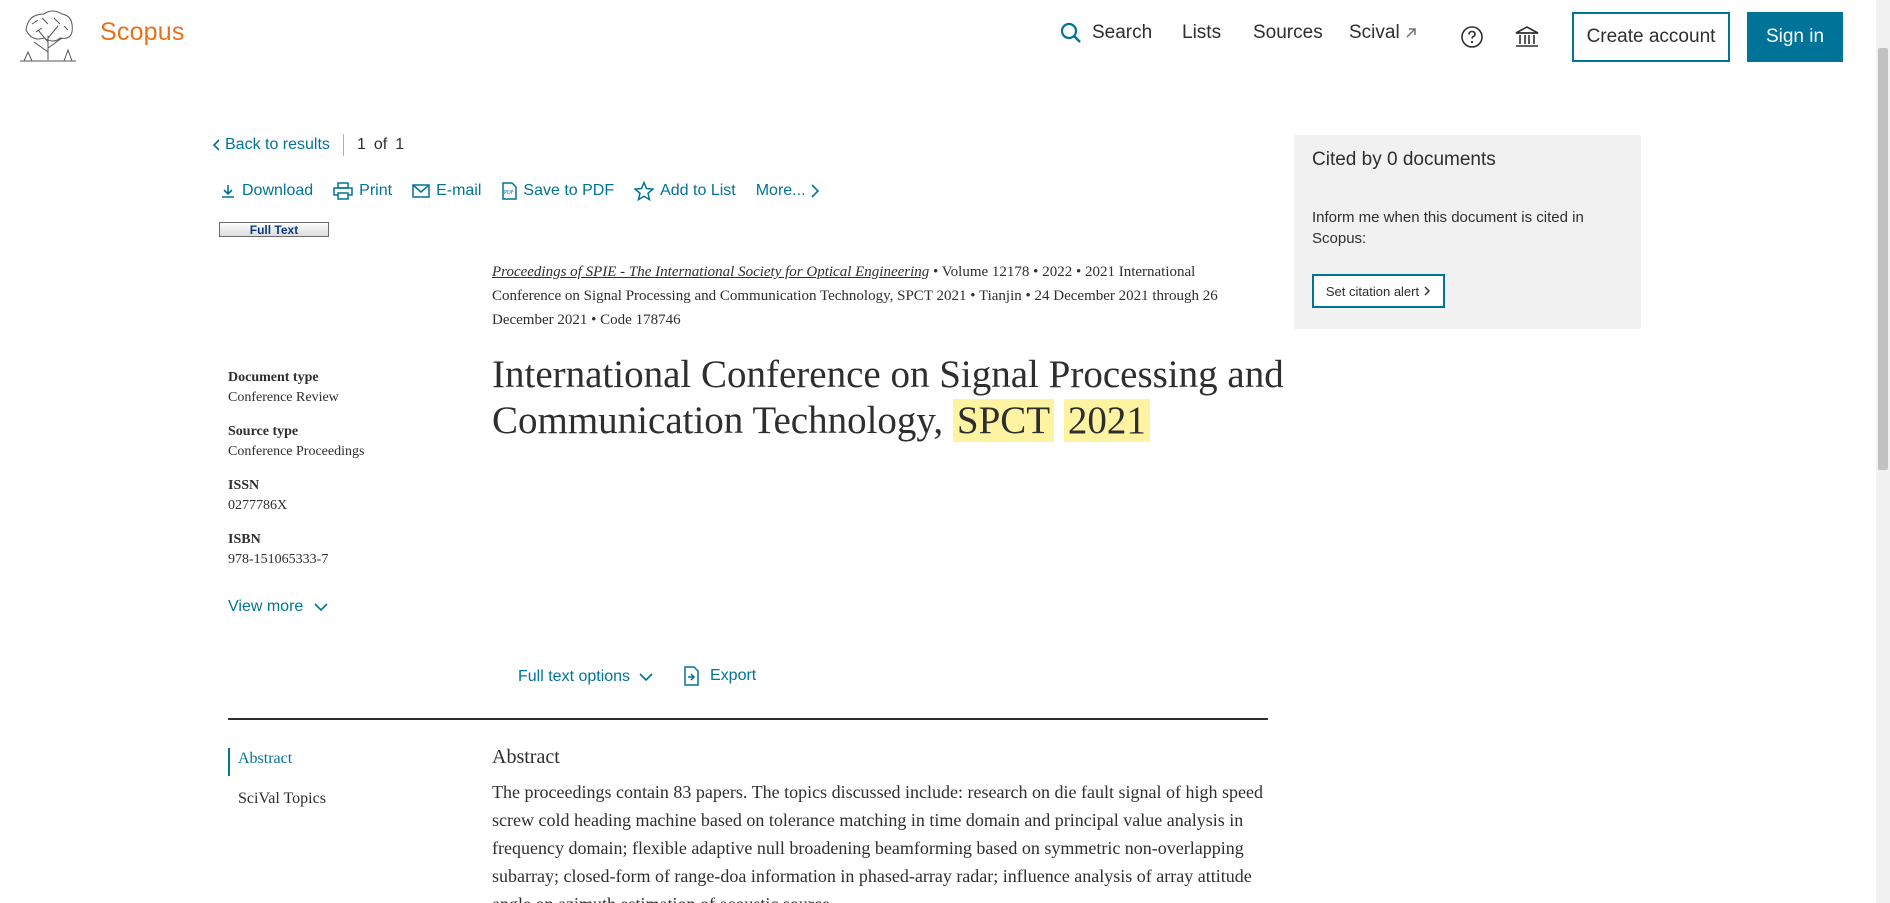 This screenshot has width=1890, height=903. I want to click on issn-label: ISSN, so click(244, 485).